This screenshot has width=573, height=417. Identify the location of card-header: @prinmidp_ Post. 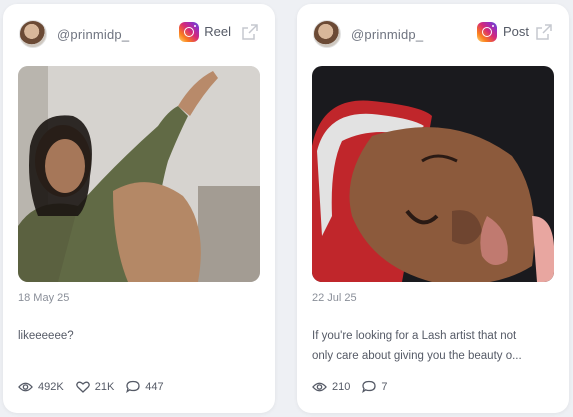
(433, 34).